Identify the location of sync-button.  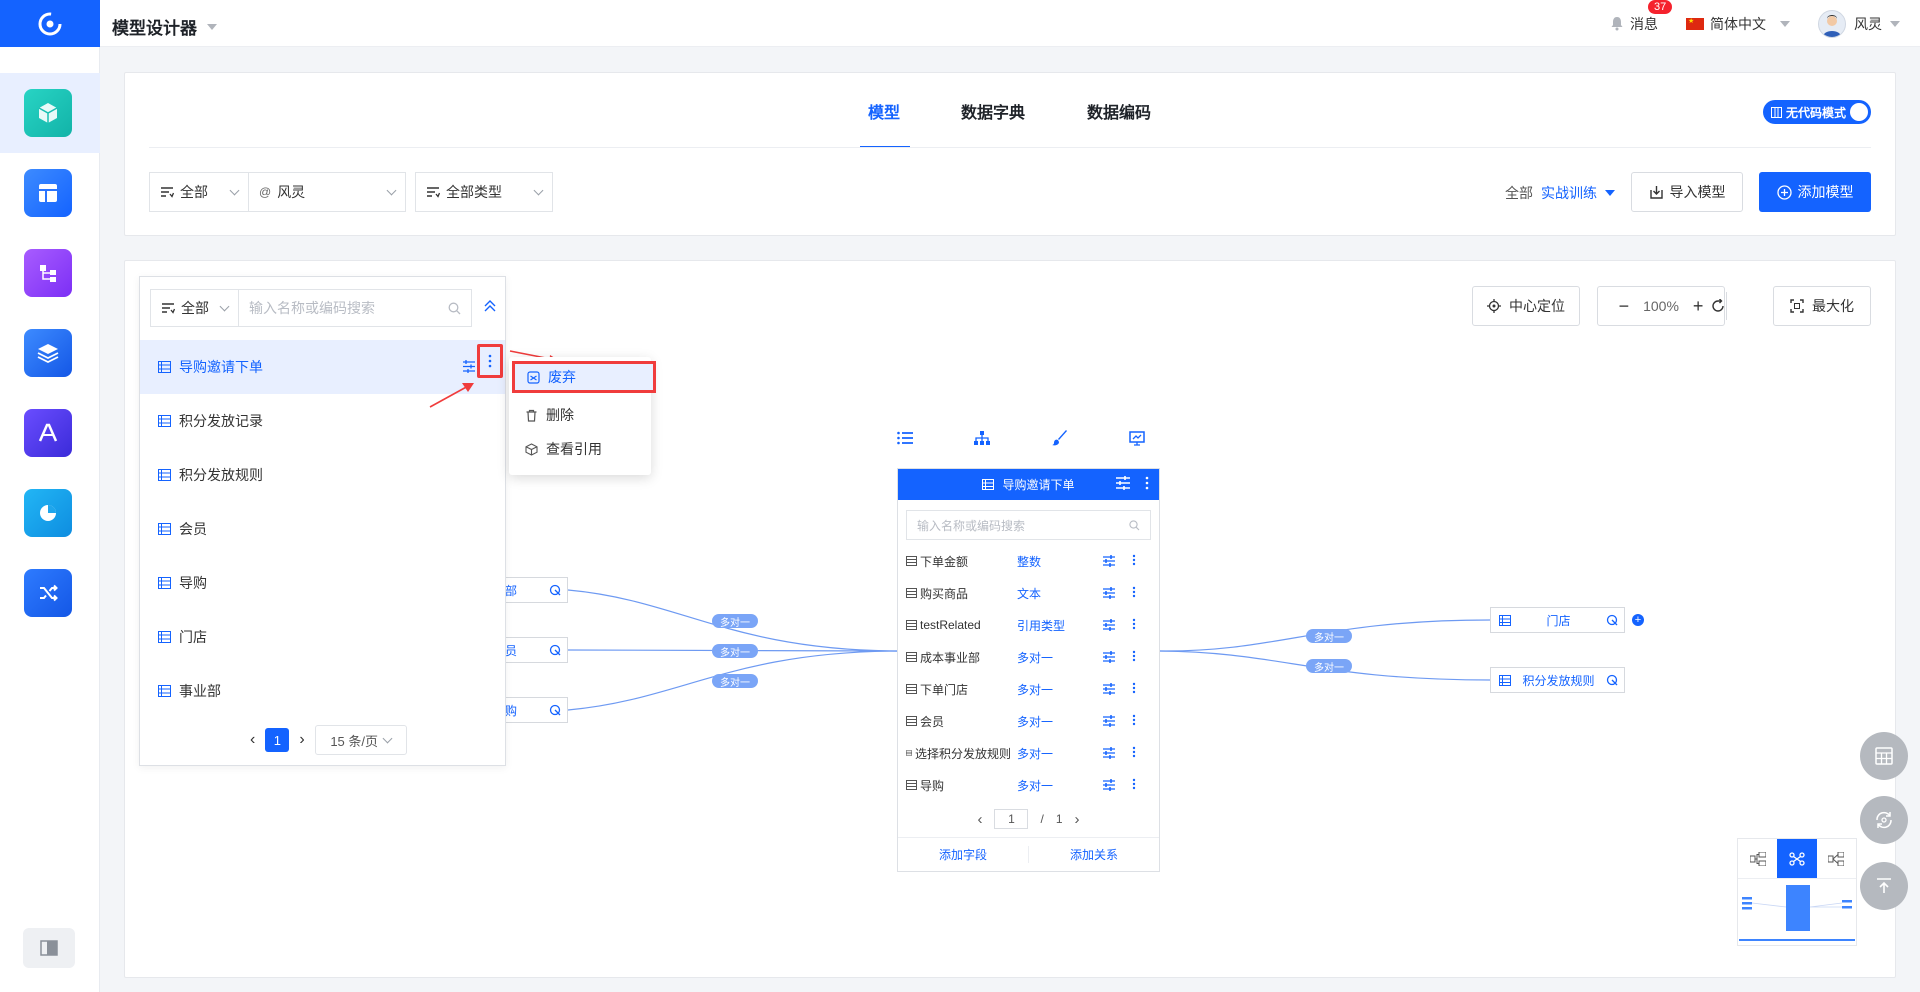
(1884, 820).